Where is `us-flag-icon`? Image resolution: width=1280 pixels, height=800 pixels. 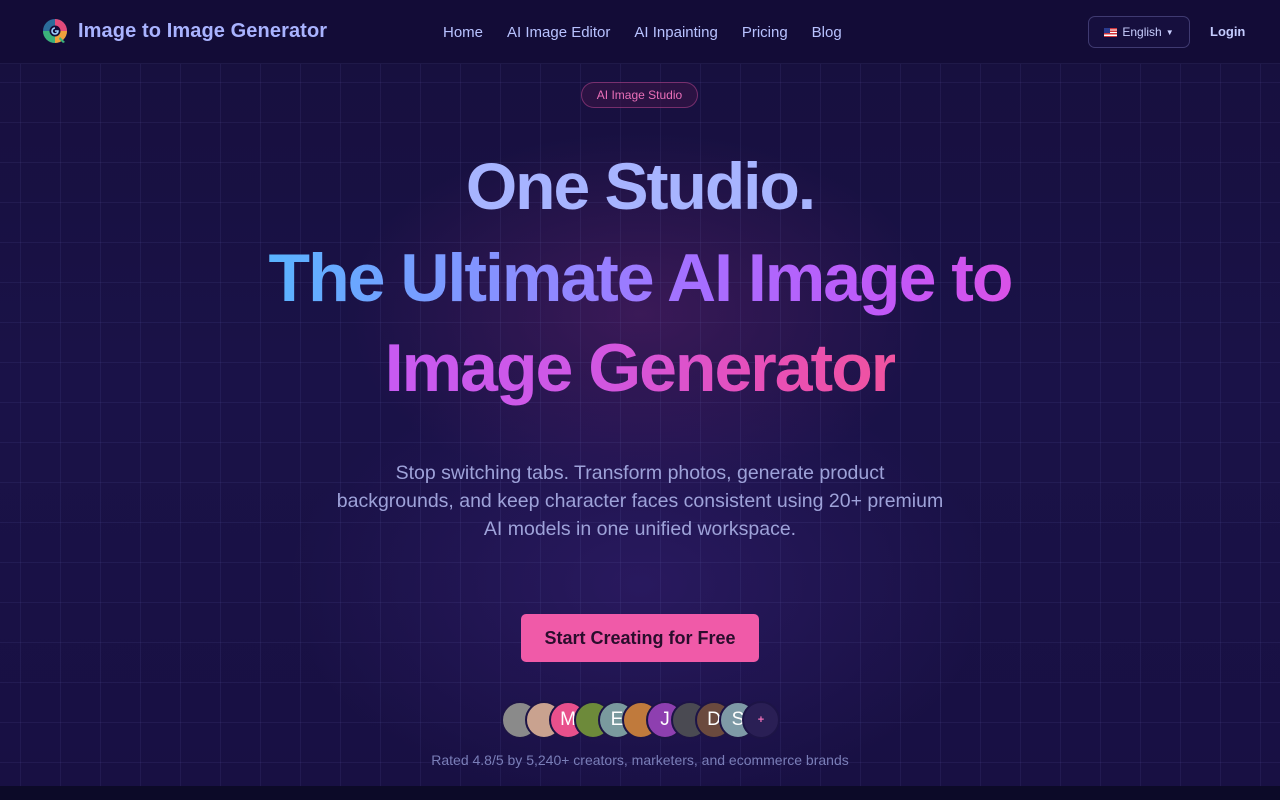
us-flag-icon is located at coordinates (1111, 32).